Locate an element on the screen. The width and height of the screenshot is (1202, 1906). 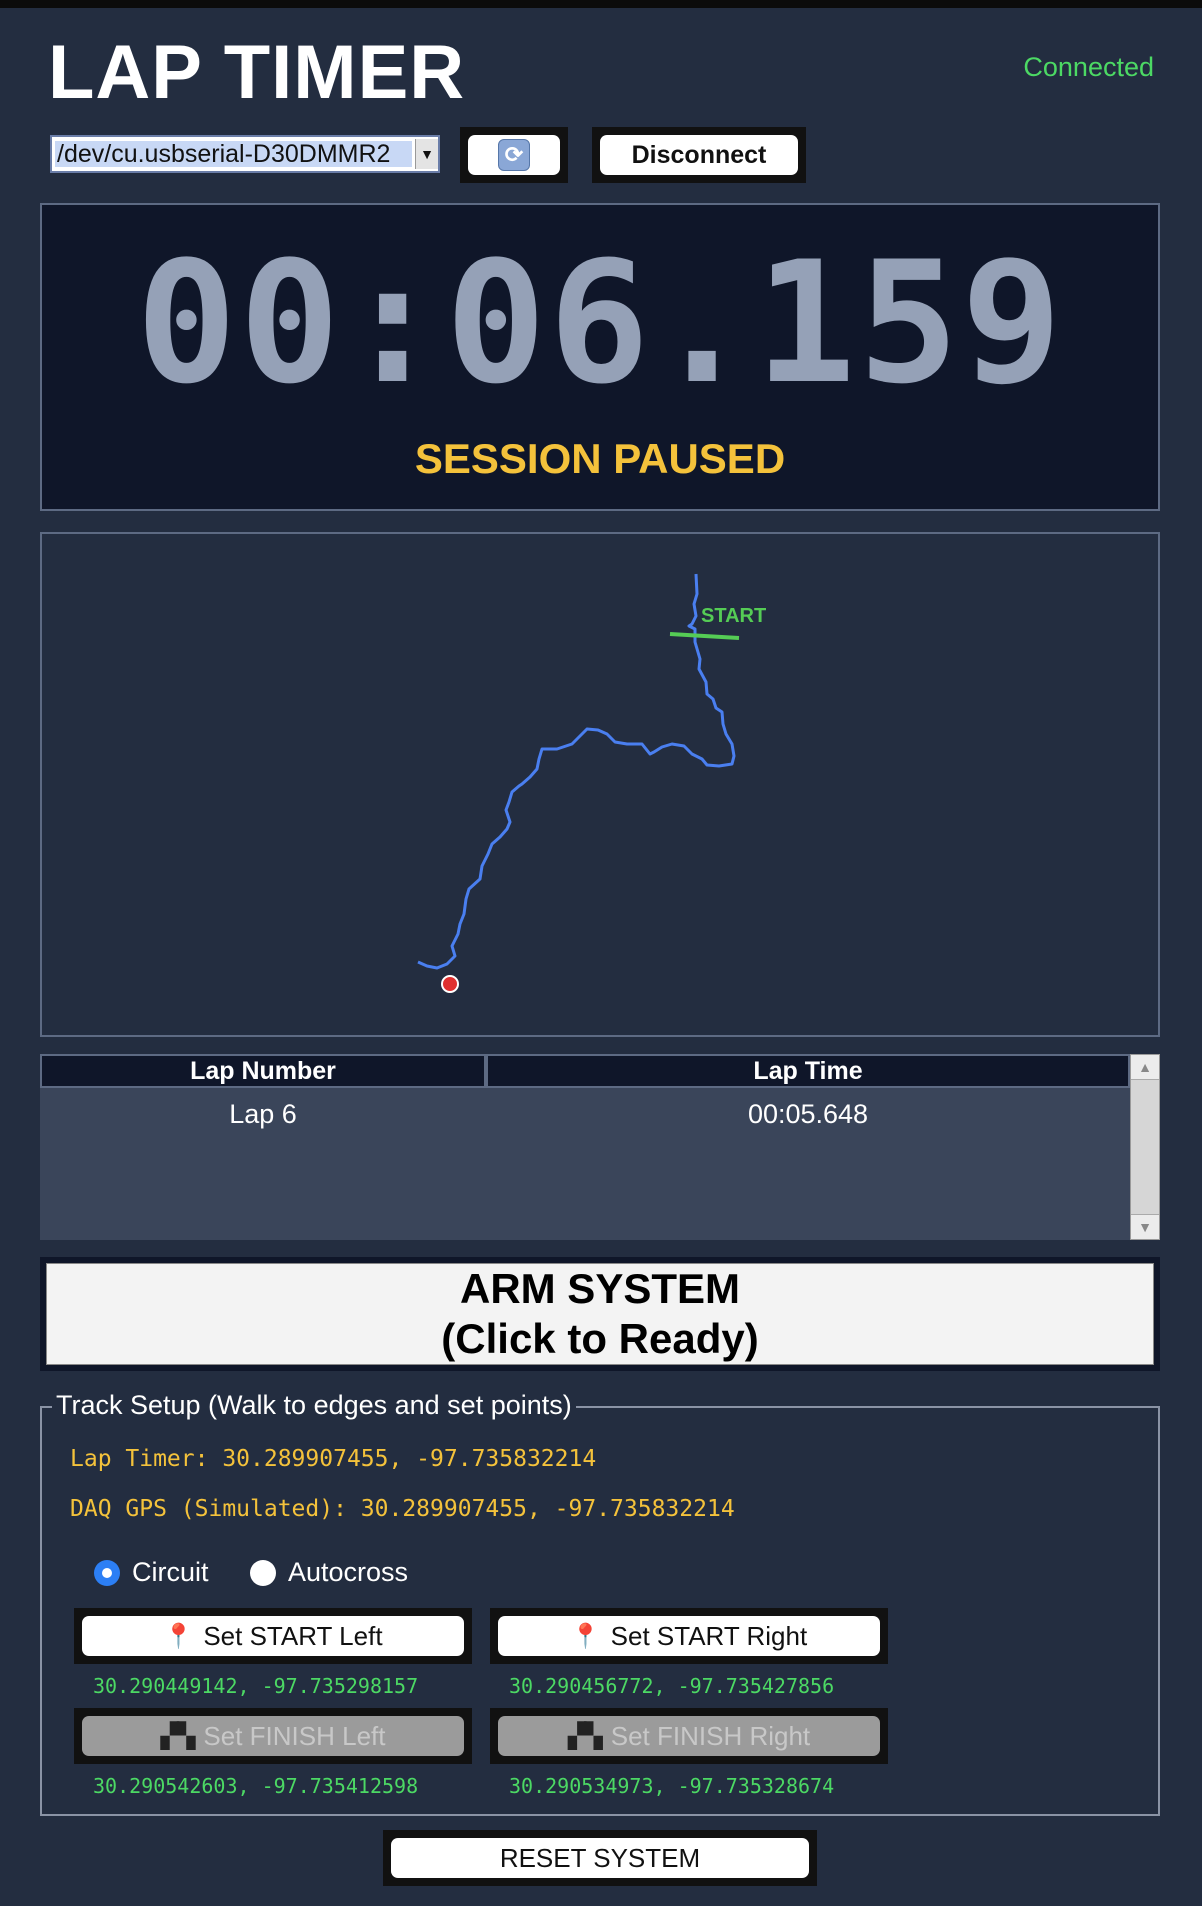
set-finish-right-frame: ▞▚ Set FINISH Right is located at coordinates (689, 1736).